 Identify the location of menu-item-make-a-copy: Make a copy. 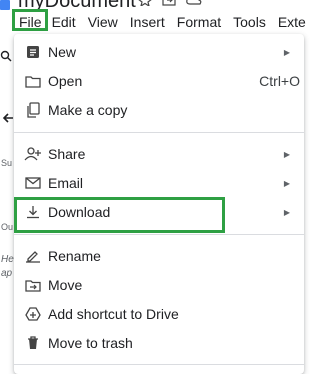
(159, 110).